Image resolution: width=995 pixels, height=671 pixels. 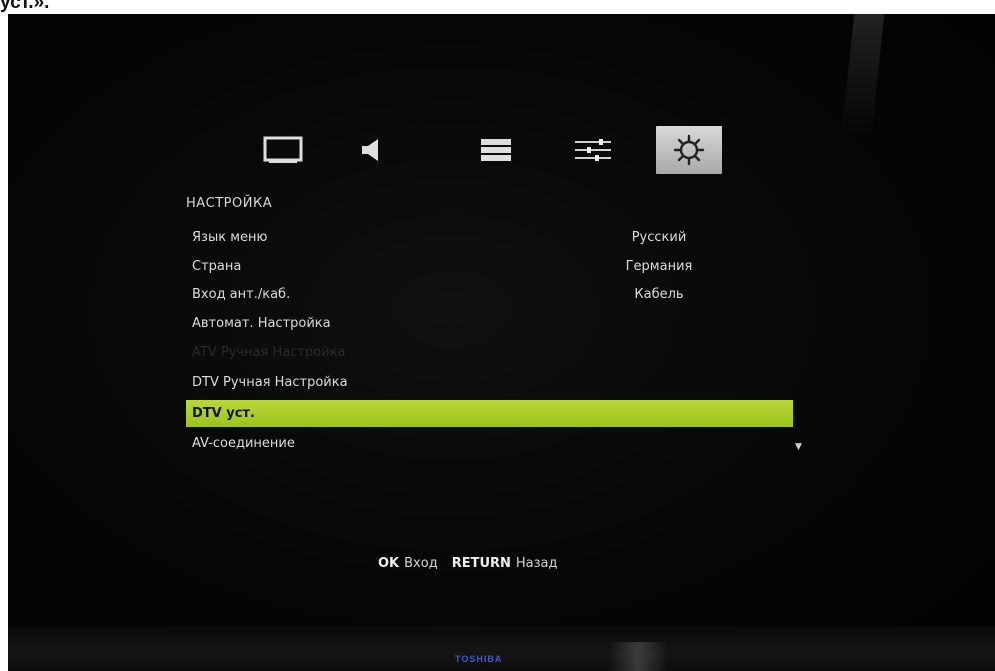 I want to click on key-hint-bar: OK Вход RETURN Назад, so click(x=468, y=563).